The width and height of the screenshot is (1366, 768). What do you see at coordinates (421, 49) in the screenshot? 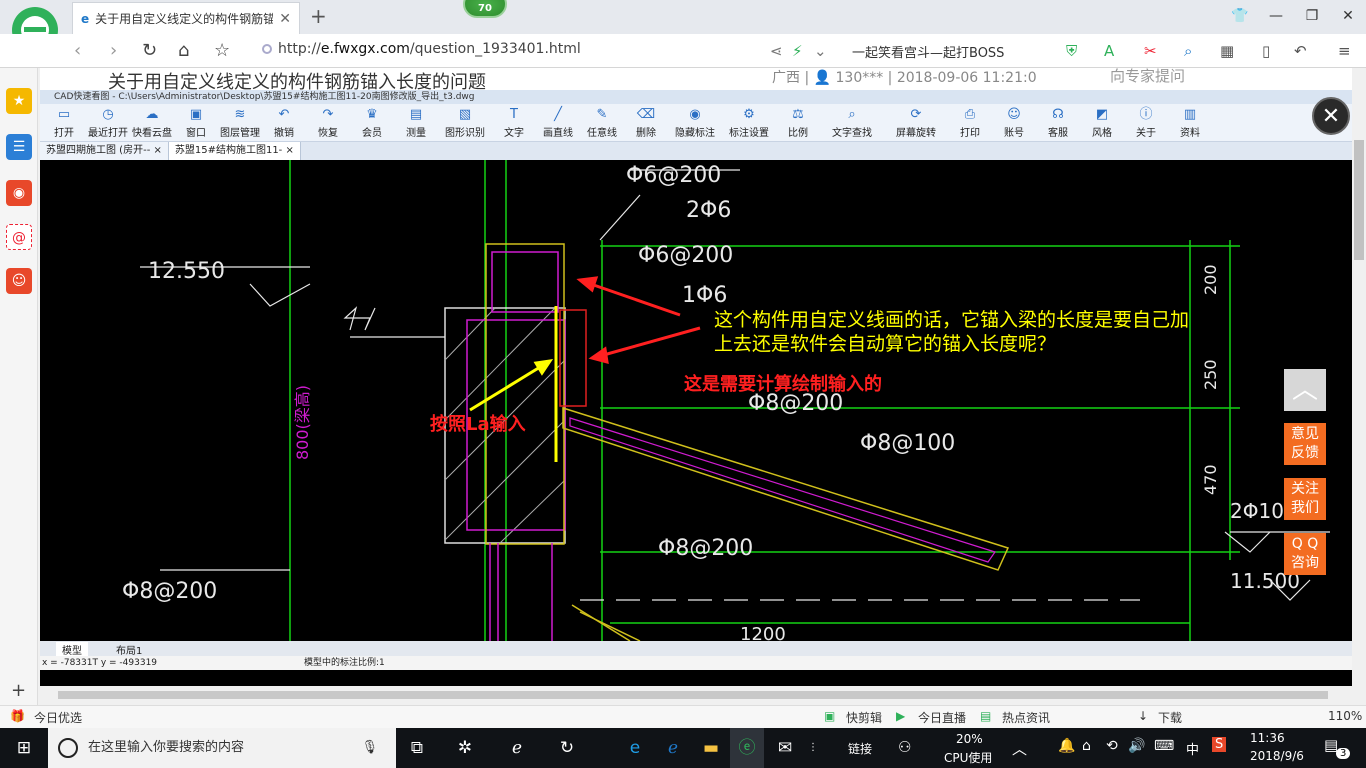
I see `url-field: http://e.fwxgx.com/question_1933401.html` at bounding box center [421, 49].